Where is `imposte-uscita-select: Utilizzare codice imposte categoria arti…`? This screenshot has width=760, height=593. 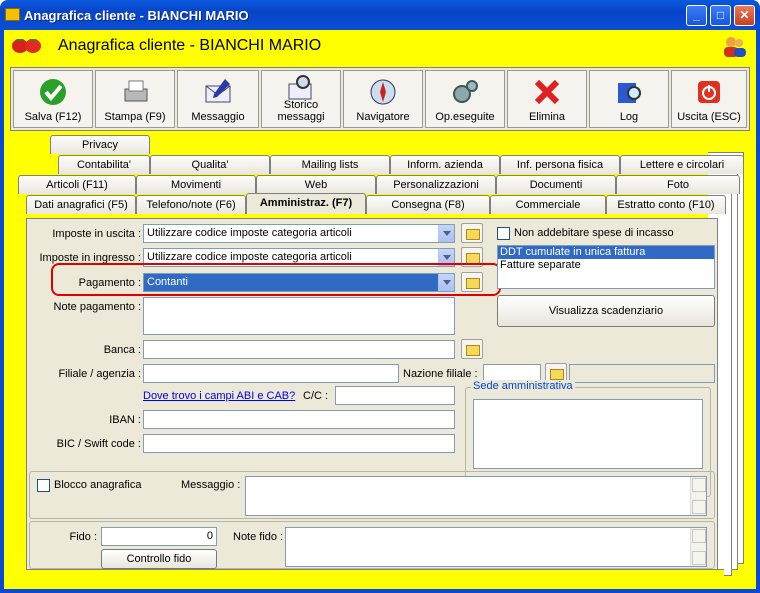 imposte-uscita-select: Utilizzare codice imposte categoria arti… is located at coordinates (299, 233).